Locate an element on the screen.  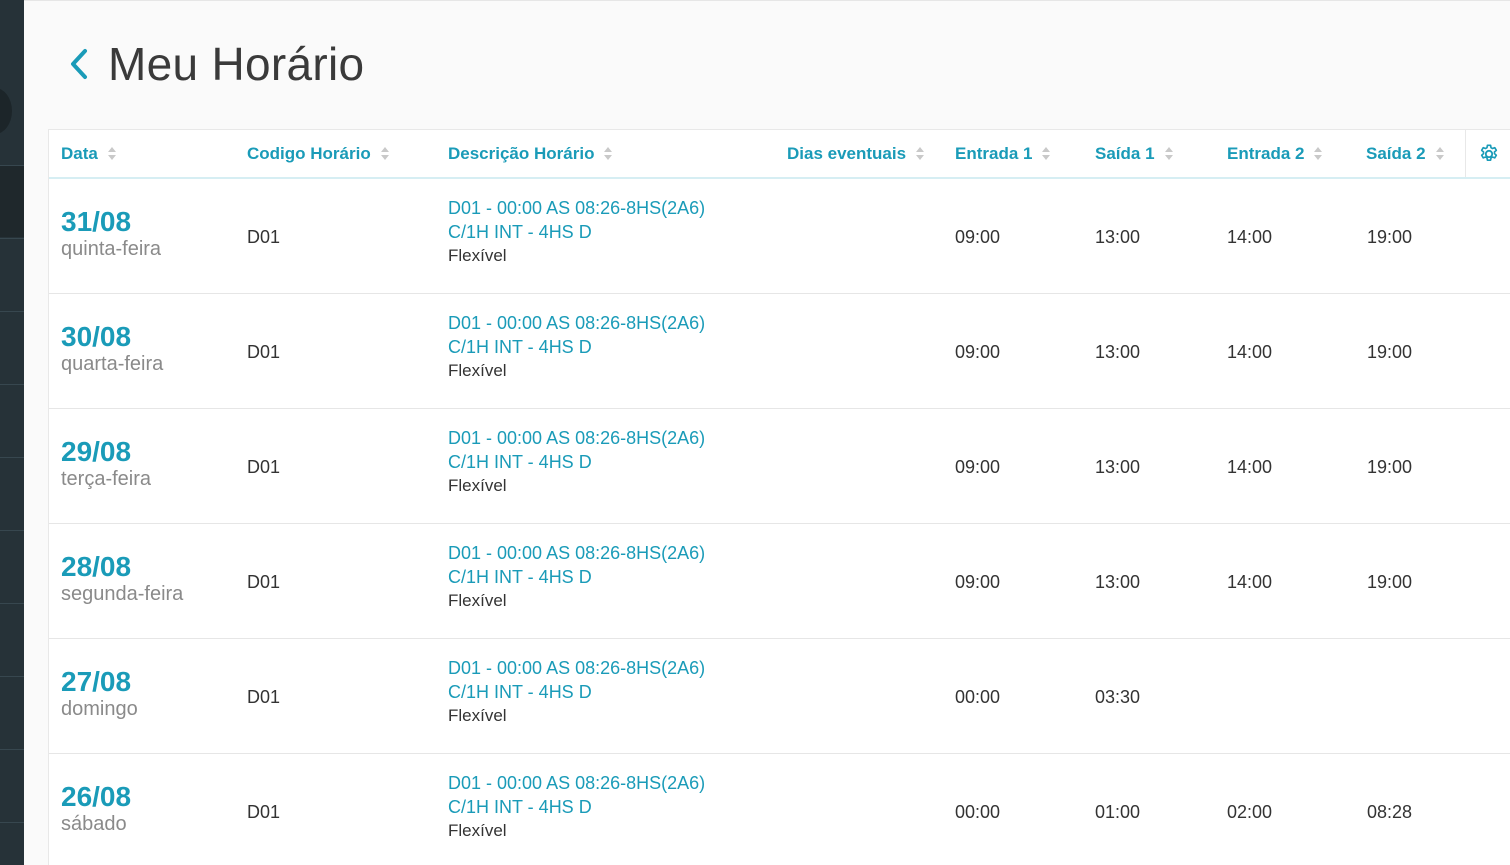
row-date: 30/08 is located at coordinates (96, 336).